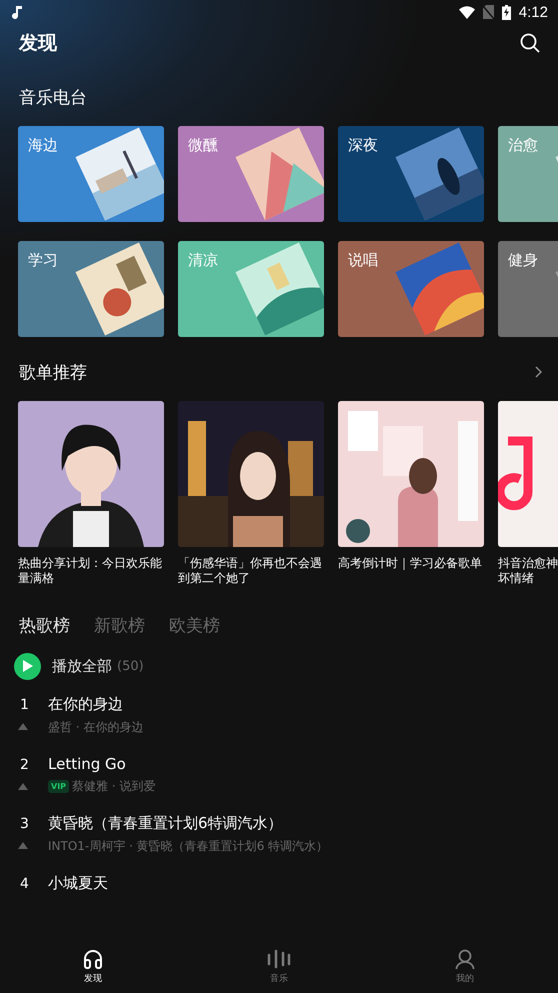 The height and width of the screenshot is (993, 558). What do you see at coordinates (488, 12) in the screenshot?
I see `no-sim-icon` at bounding box center [488, 12].